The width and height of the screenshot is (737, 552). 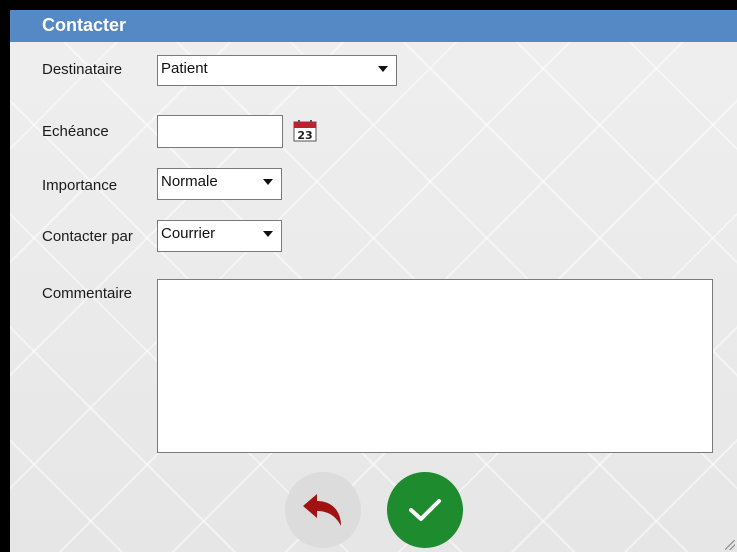 What do you see at coordinates (87, 236) in the screenshot?
I see `contacter-par-label: Contacter par` at bounding box center [87, 236].